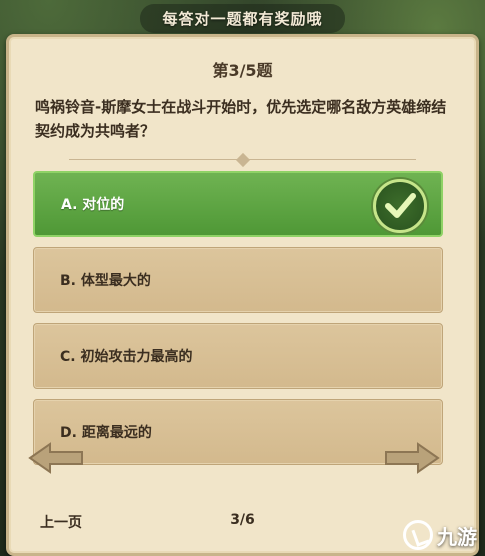  Describe the element at coordinates (457, 536) in the screenshot. I see `watermark-text: 九游` at that location.